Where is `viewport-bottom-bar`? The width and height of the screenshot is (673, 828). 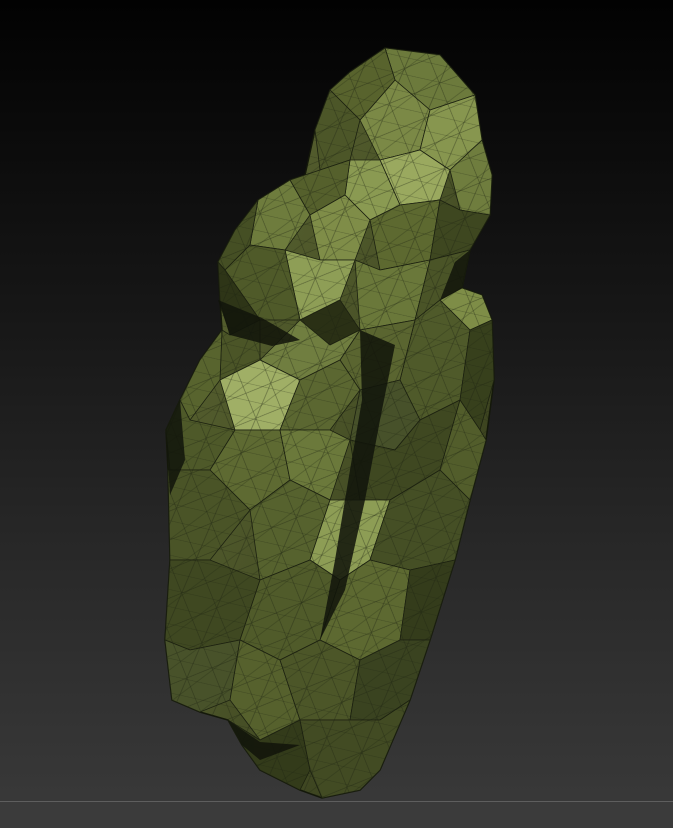
viewport-bottom-bar is located at coordinates (336, 814).